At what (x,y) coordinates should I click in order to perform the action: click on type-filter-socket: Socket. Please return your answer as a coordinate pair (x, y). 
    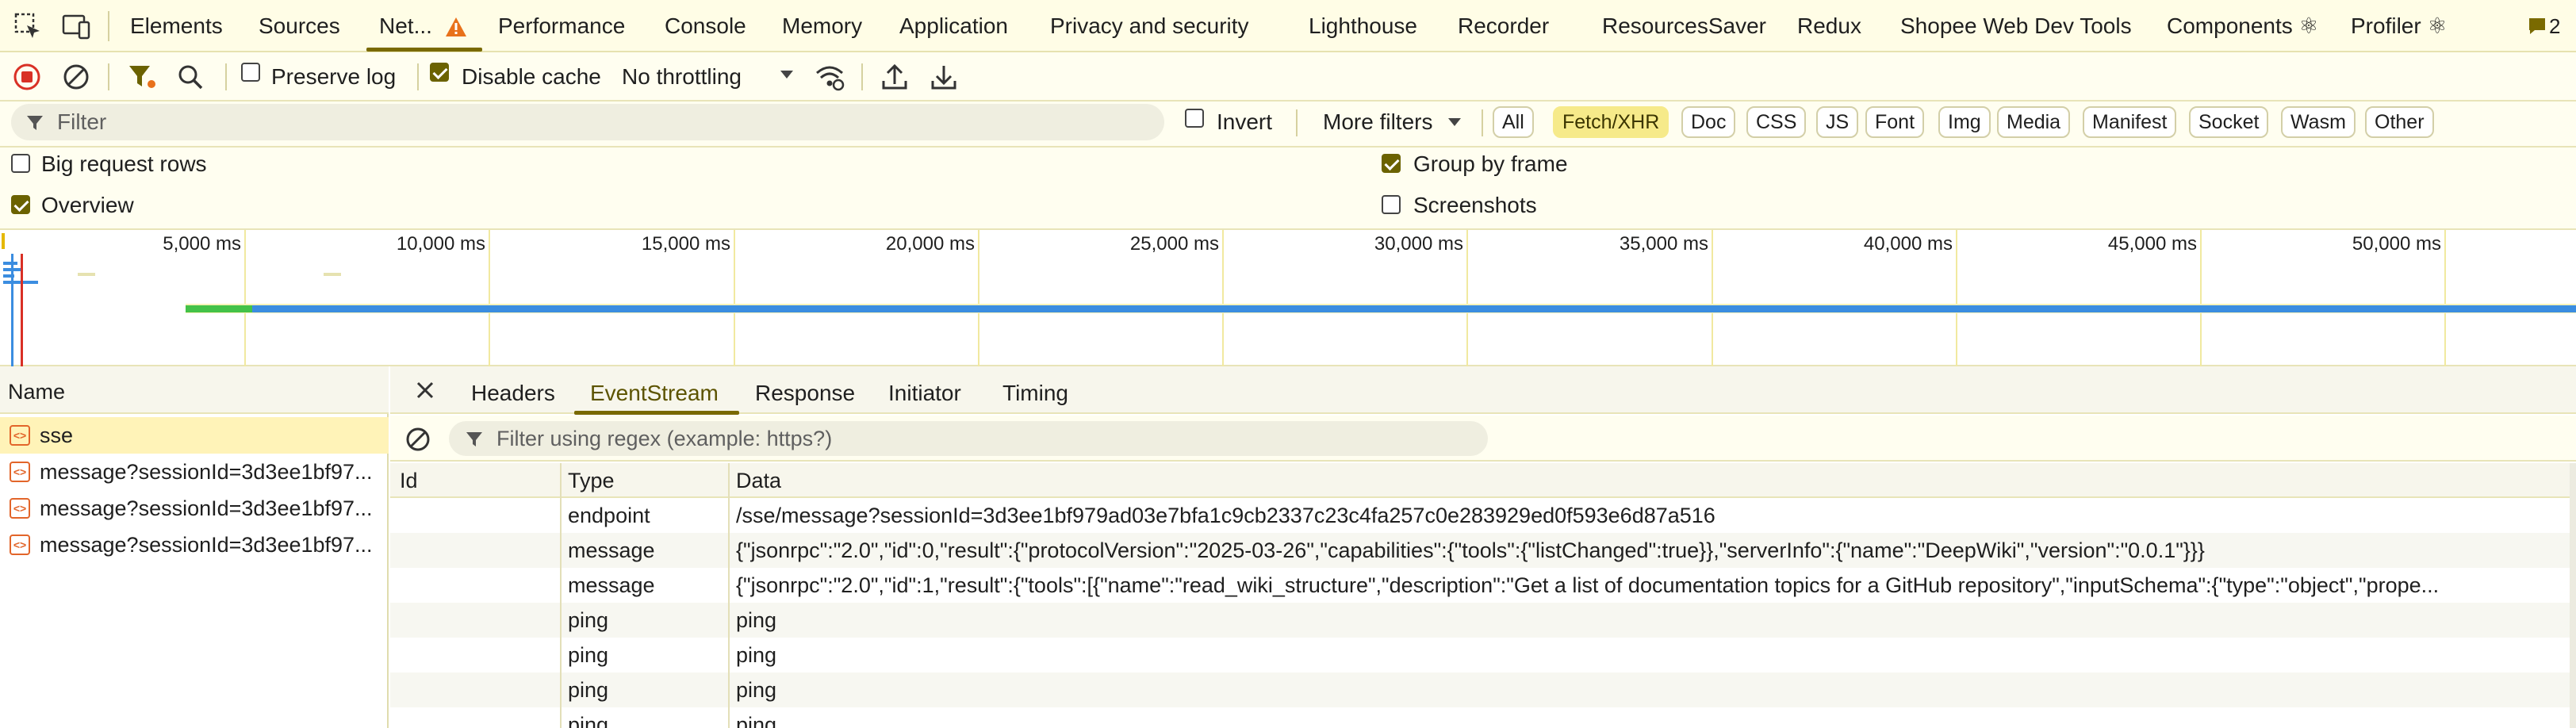
    Looking at the image, I should click on (2229, 122).